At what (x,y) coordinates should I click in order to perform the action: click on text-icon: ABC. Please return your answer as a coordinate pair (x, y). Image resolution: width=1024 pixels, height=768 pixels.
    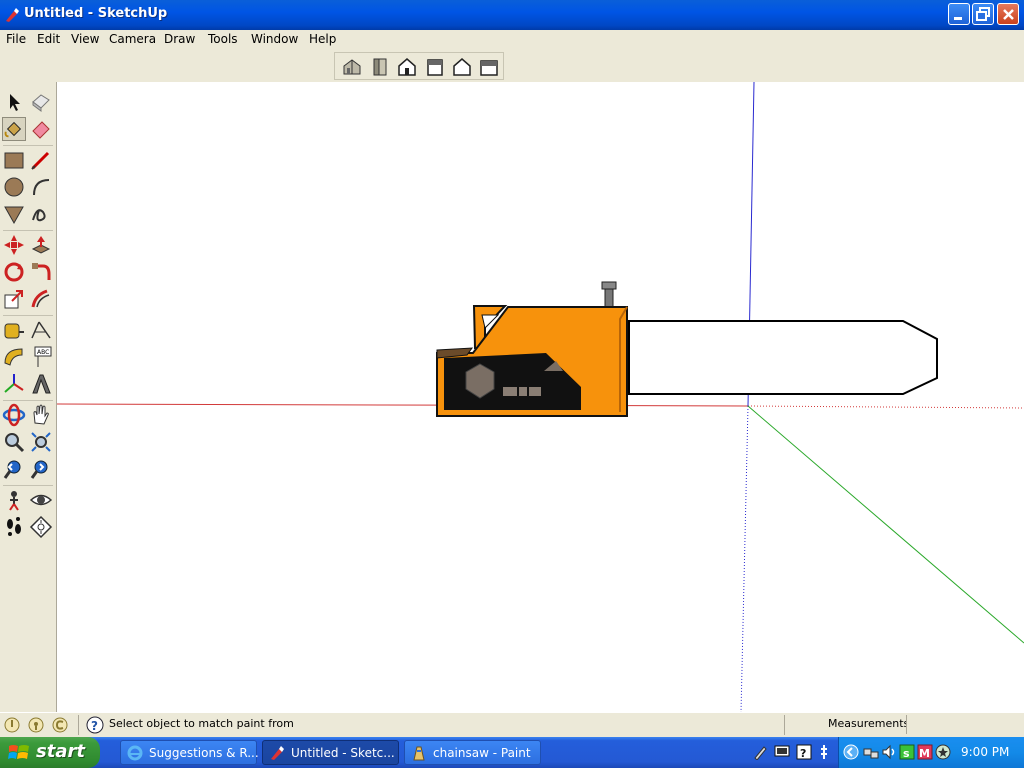
    Looking at the image, I should click on (41, 357).